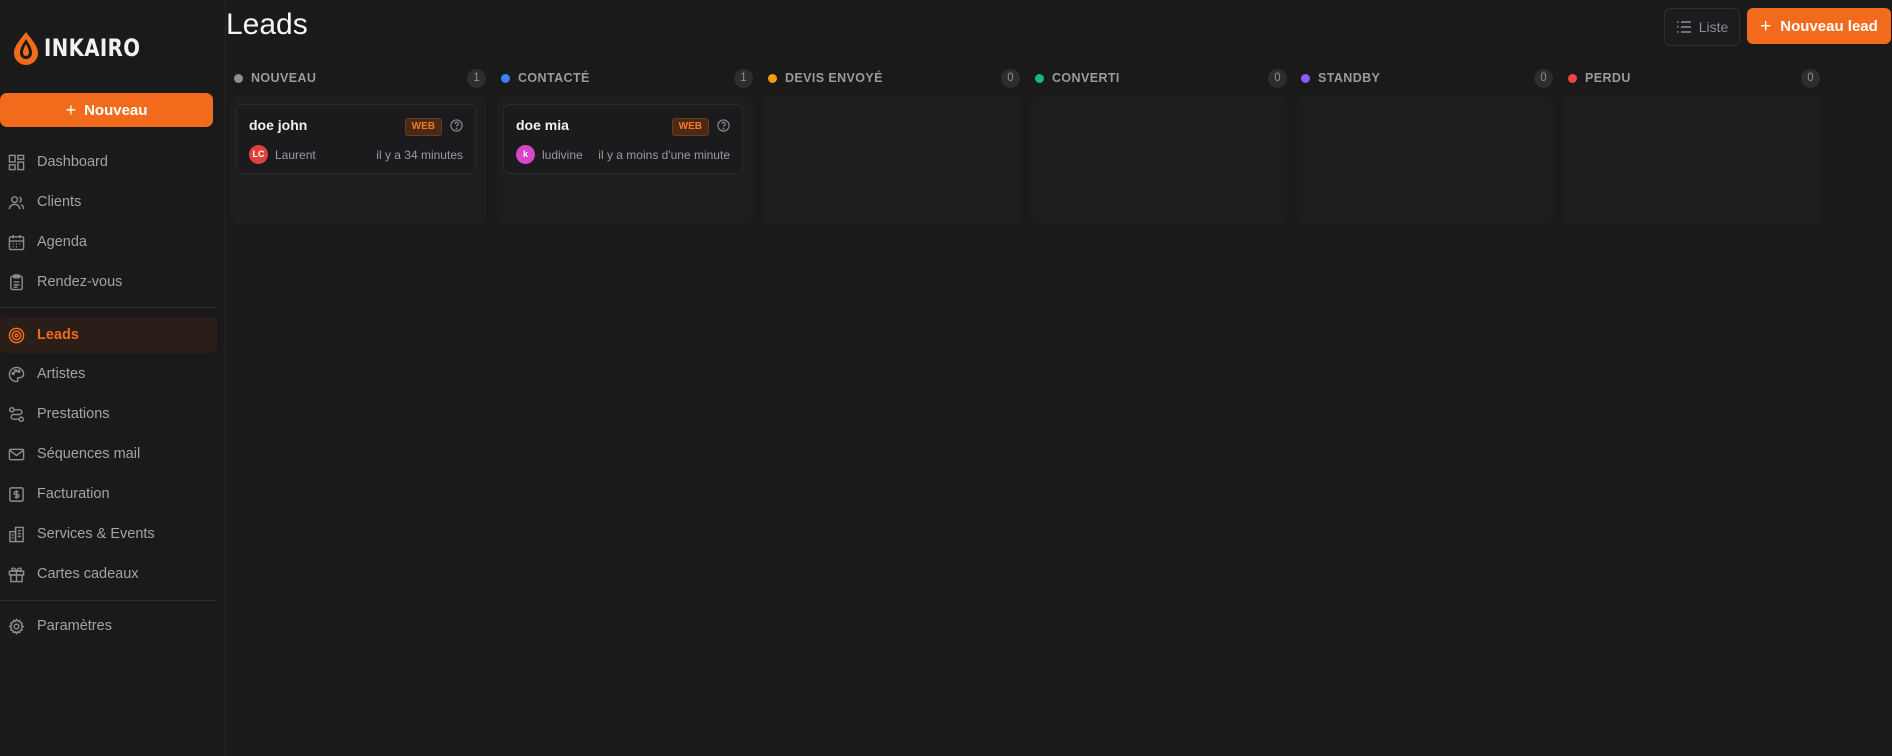  I want to click on sidebar-item-prestations: Prestations, so click(109, 414).